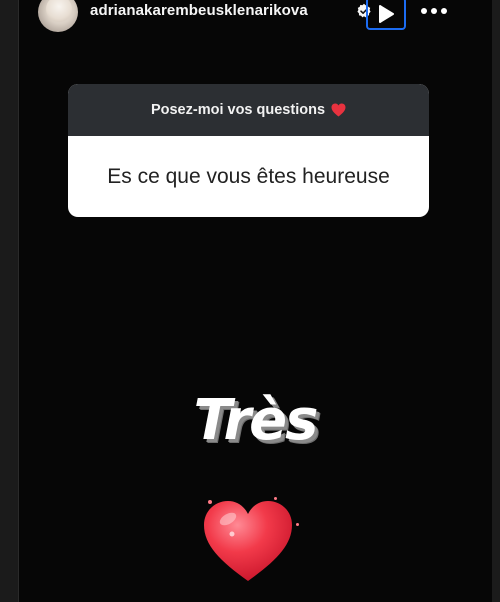 The height and width of the screenshot is (602, 500). What do you see at coordinates (238, 110) in the screenshot?
I see `question-prompt: Posez-moi vos questions` at bounding box center [238, 110].